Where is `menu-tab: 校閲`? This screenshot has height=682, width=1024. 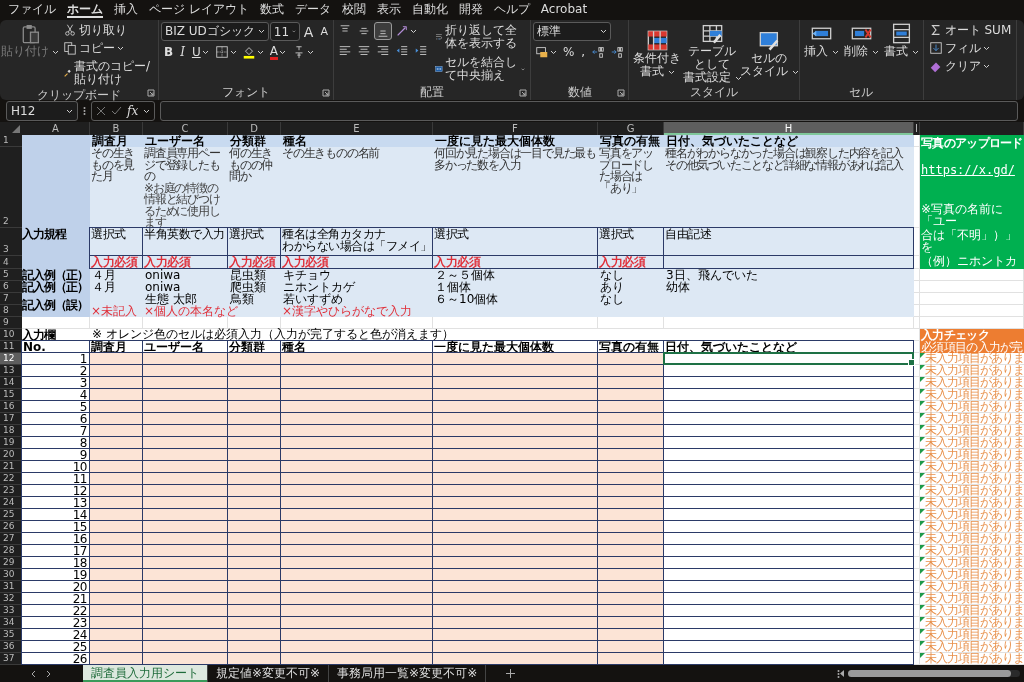
menu-tab: 校閲 is located at coordinates (353, 10).